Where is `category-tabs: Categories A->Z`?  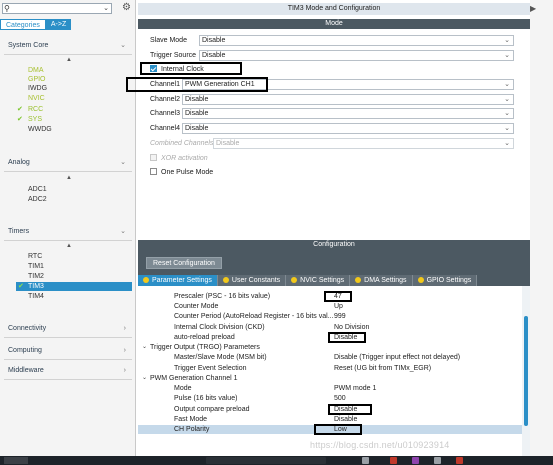 category-tabs: Categories A->Z is located at coordinates (36, 24).